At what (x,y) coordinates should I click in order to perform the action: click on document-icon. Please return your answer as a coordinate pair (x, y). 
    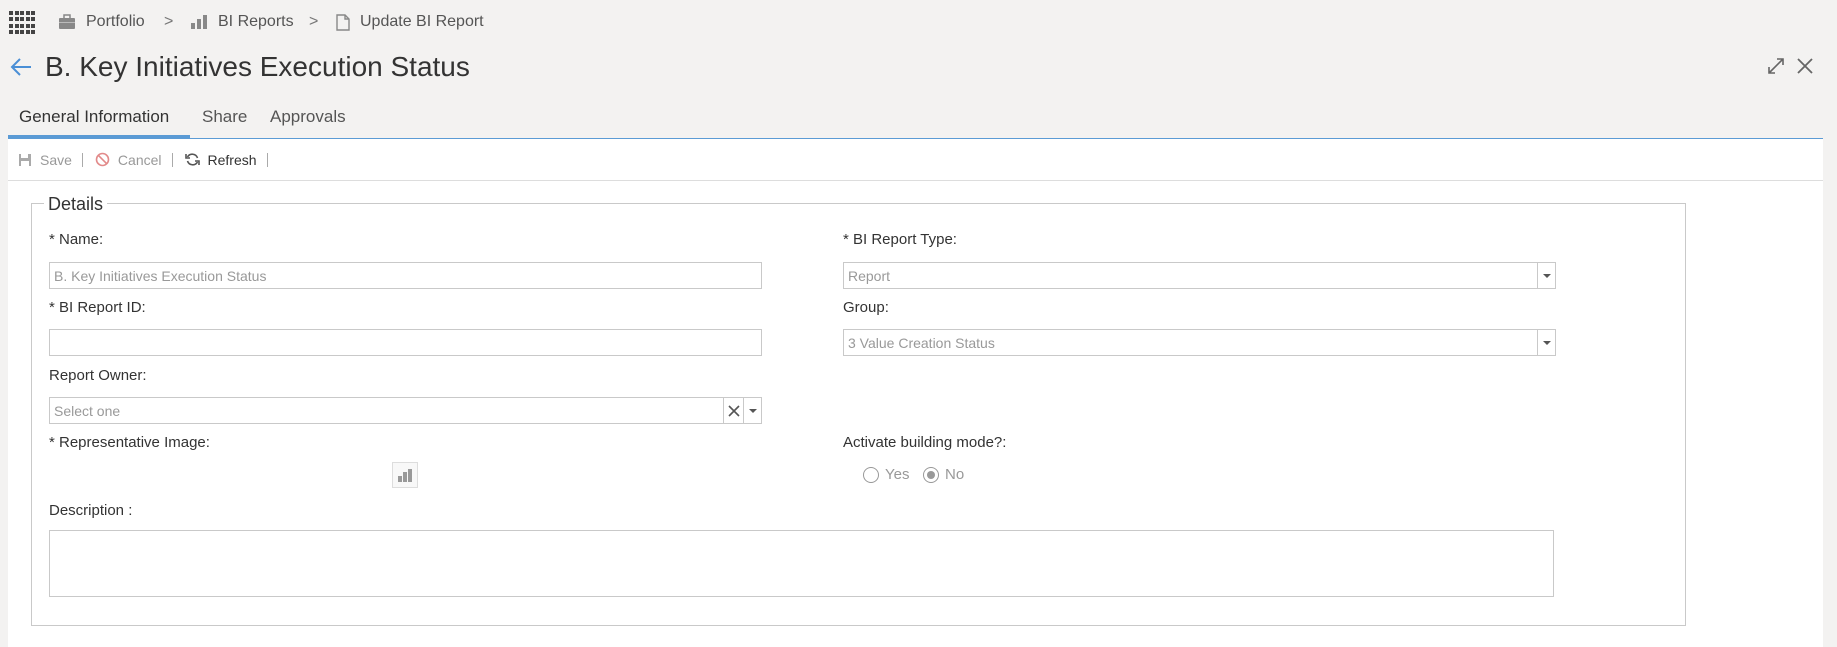
    Looking at the image, I should click on (343, 22).